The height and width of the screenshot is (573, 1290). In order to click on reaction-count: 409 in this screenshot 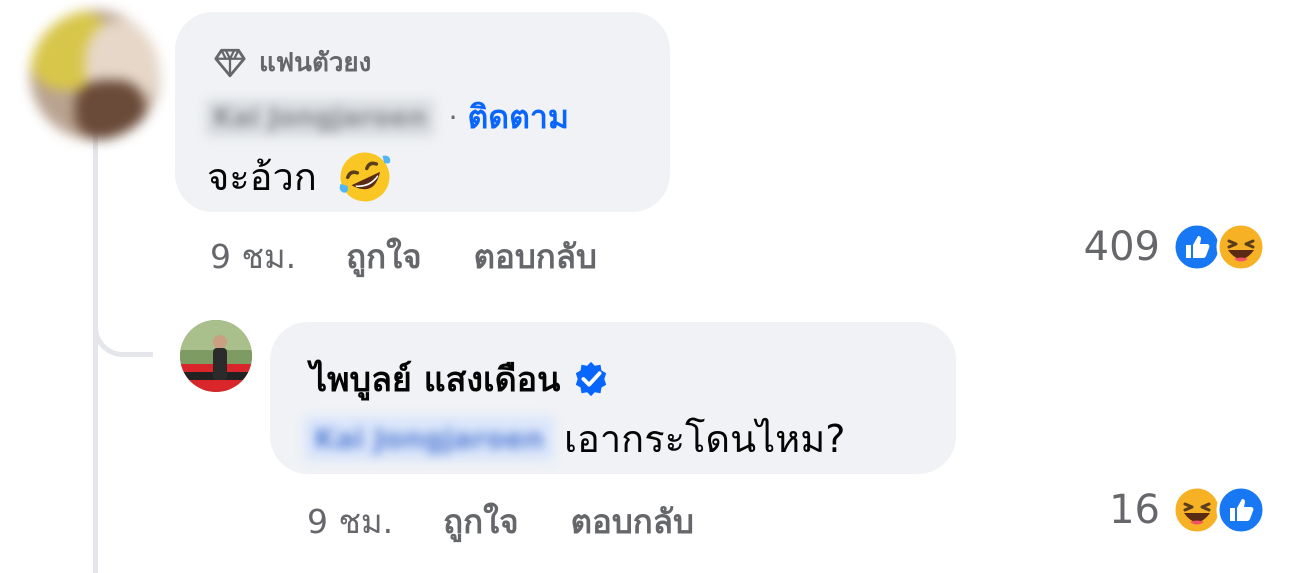, I will do `click(1121, 247)`.